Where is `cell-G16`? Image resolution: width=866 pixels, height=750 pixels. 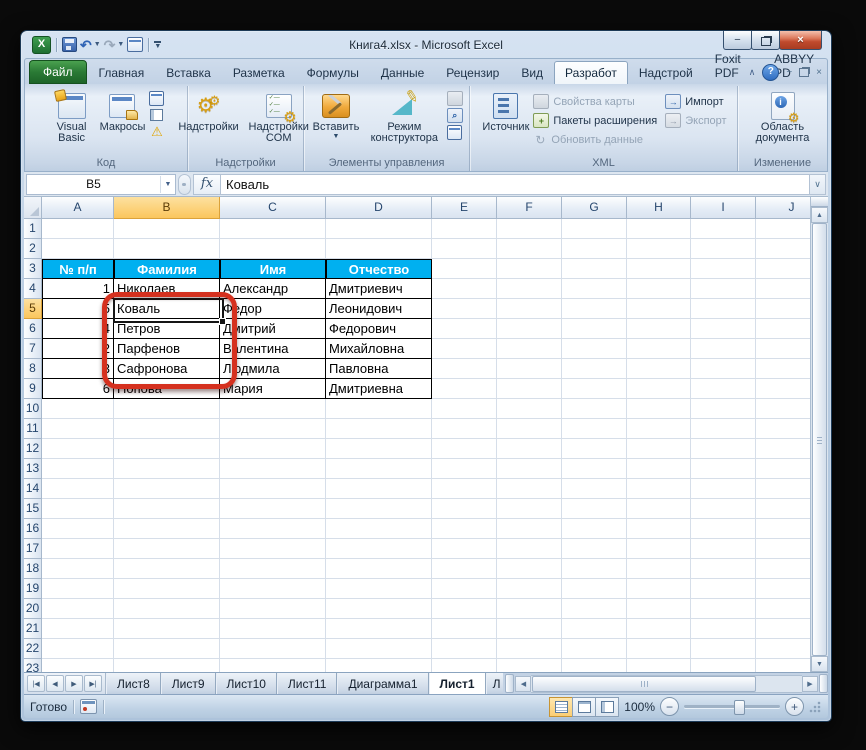 cell-G16 is located at coordinates (594, 529).